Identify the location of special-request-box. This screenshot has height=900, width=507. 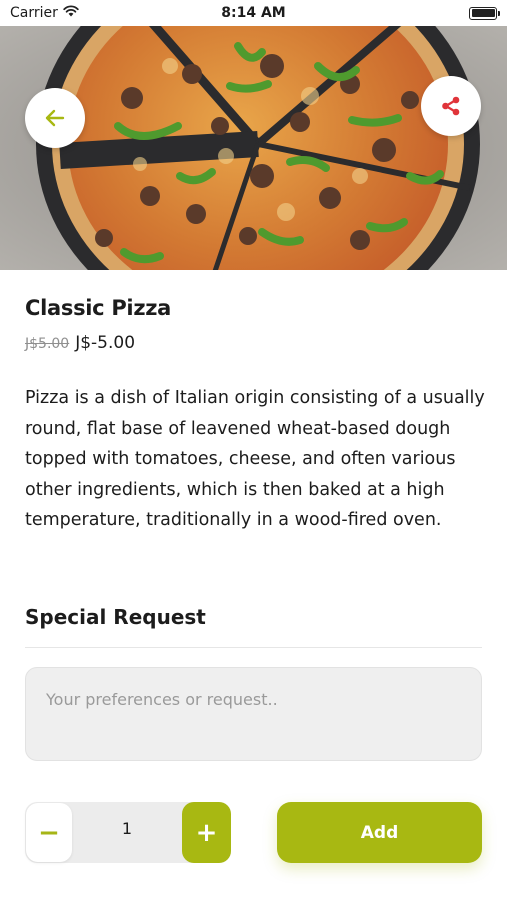
(253, 714).